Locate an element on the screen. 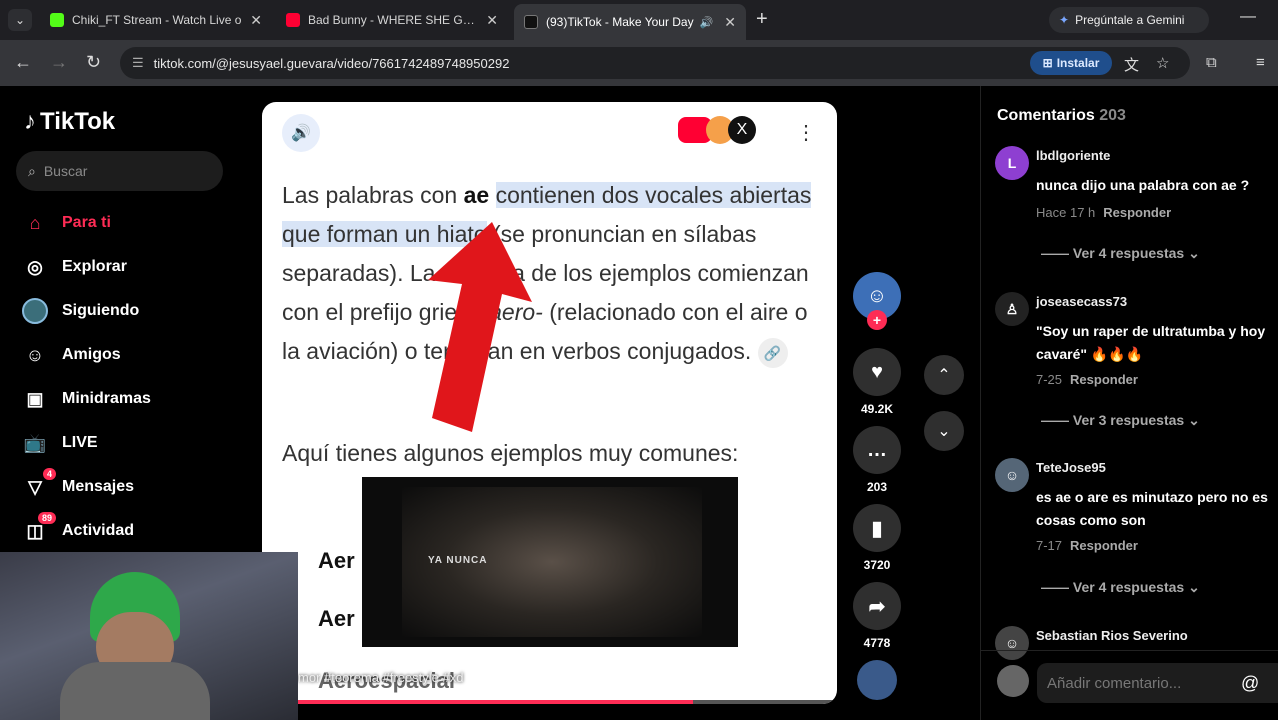  nav-label: Minidramas is located at coordinates (106, 398).